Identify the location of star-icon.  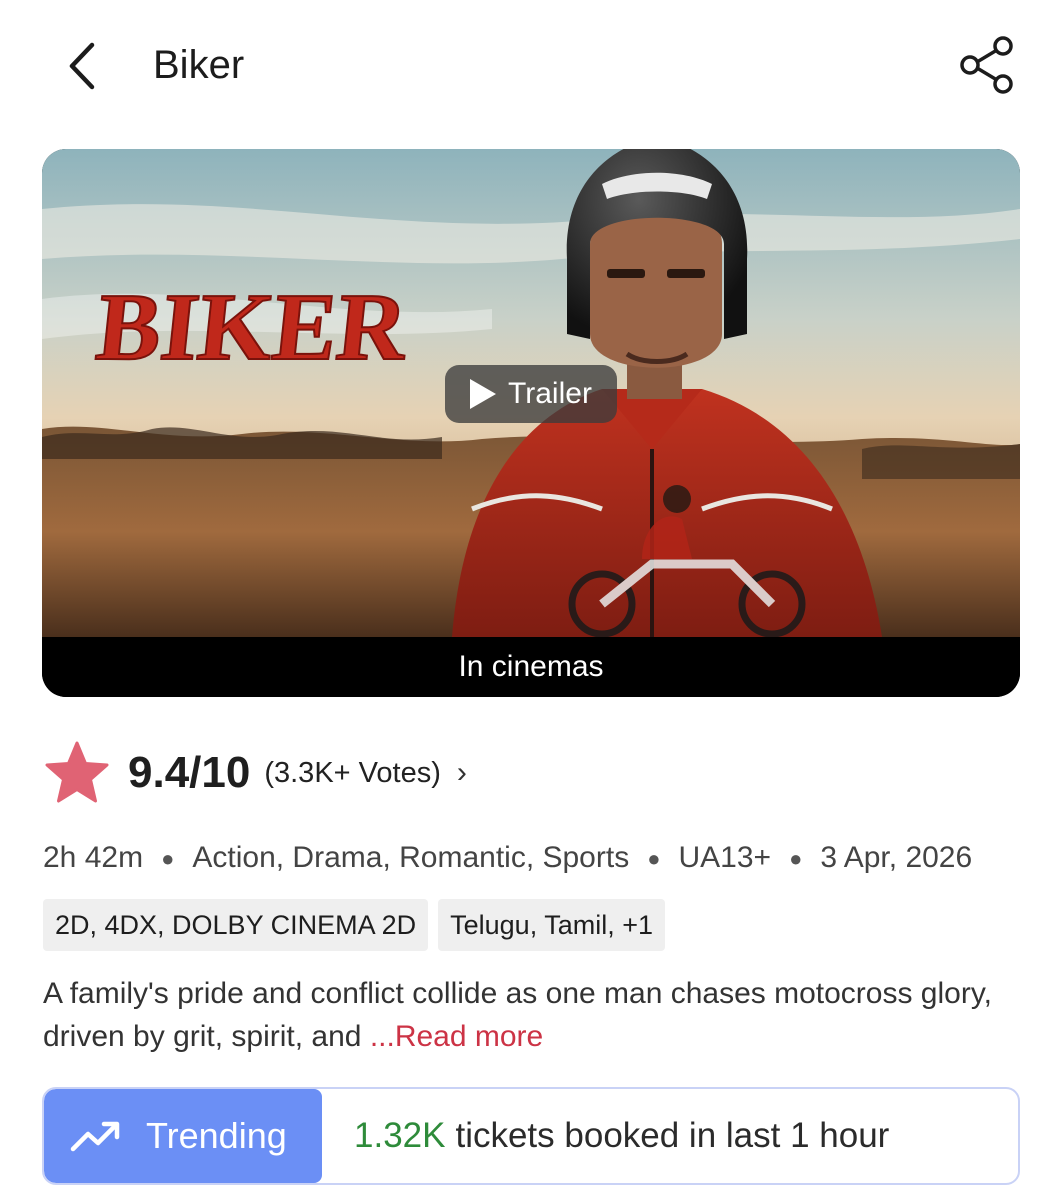
(77, 772).